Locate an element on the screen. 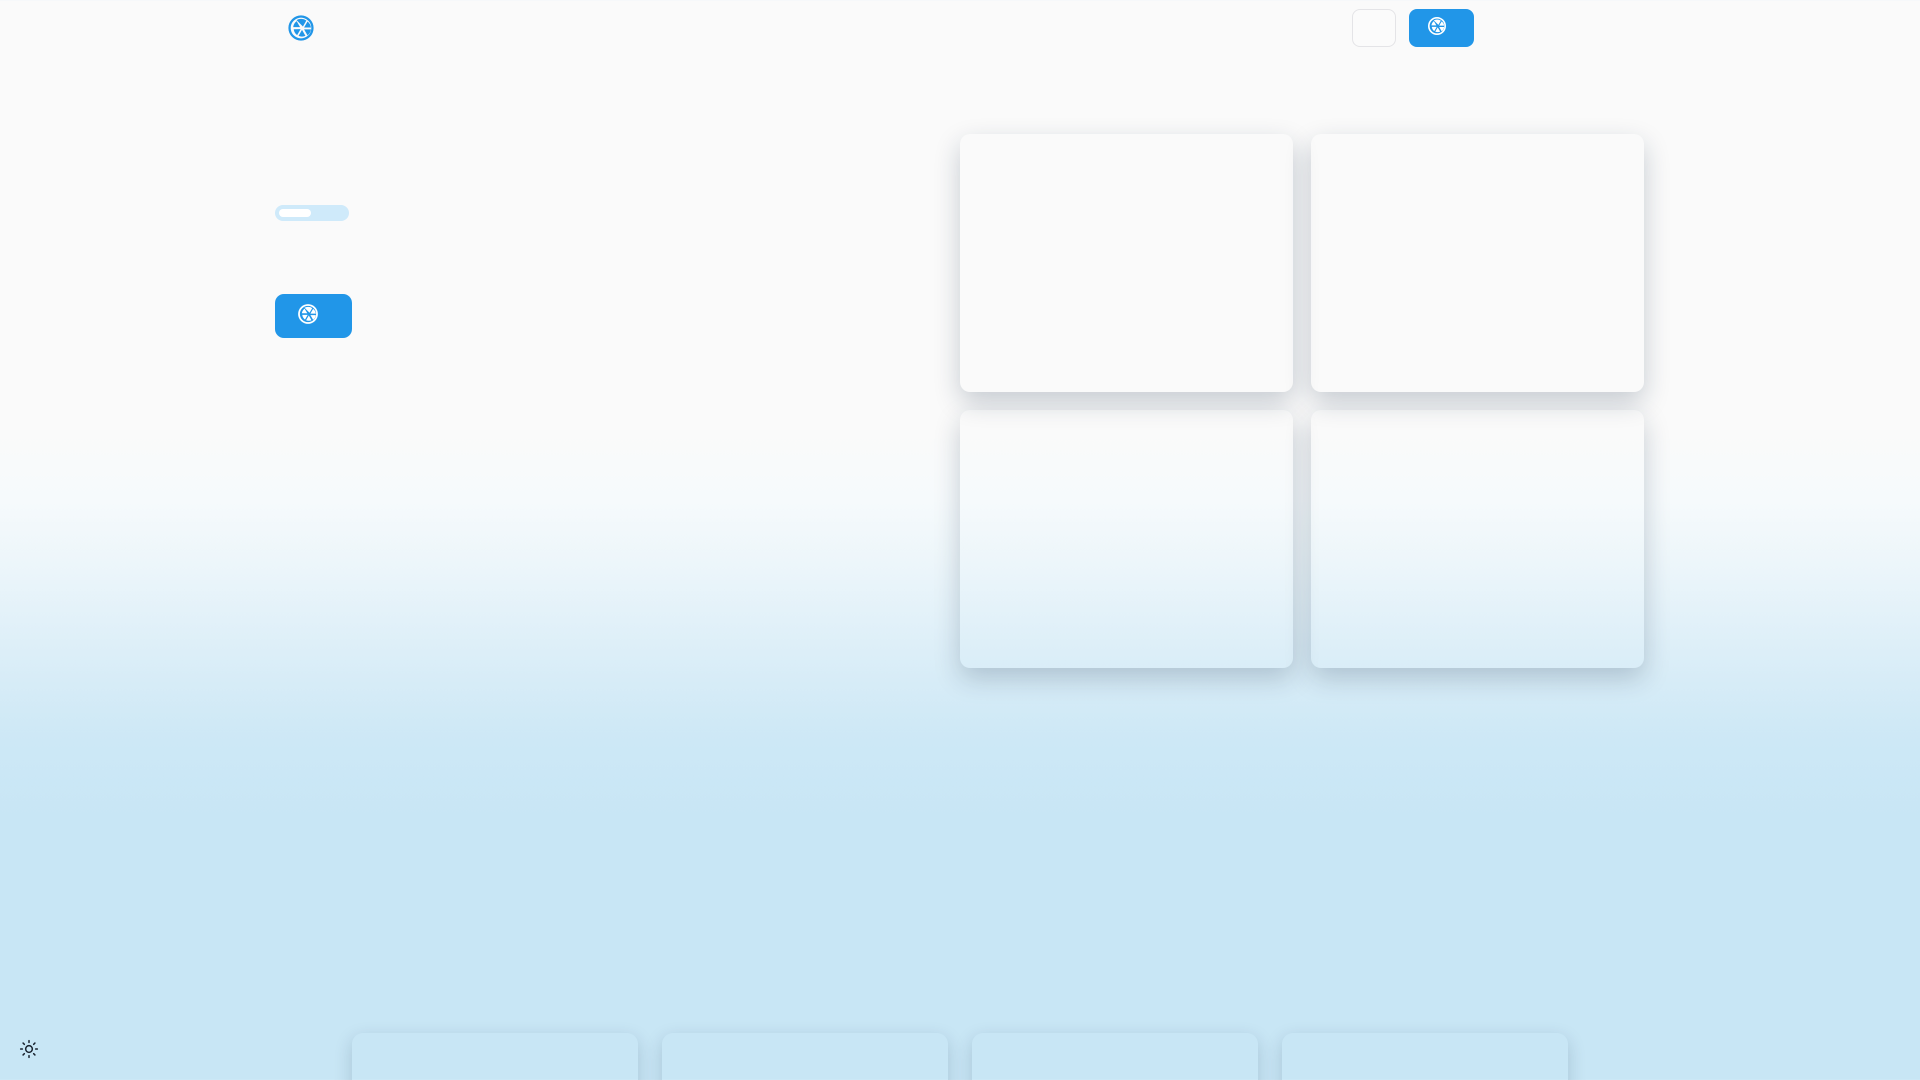 The image size is (1920, 1080). hero-copy is located at coordinates (615, 283).